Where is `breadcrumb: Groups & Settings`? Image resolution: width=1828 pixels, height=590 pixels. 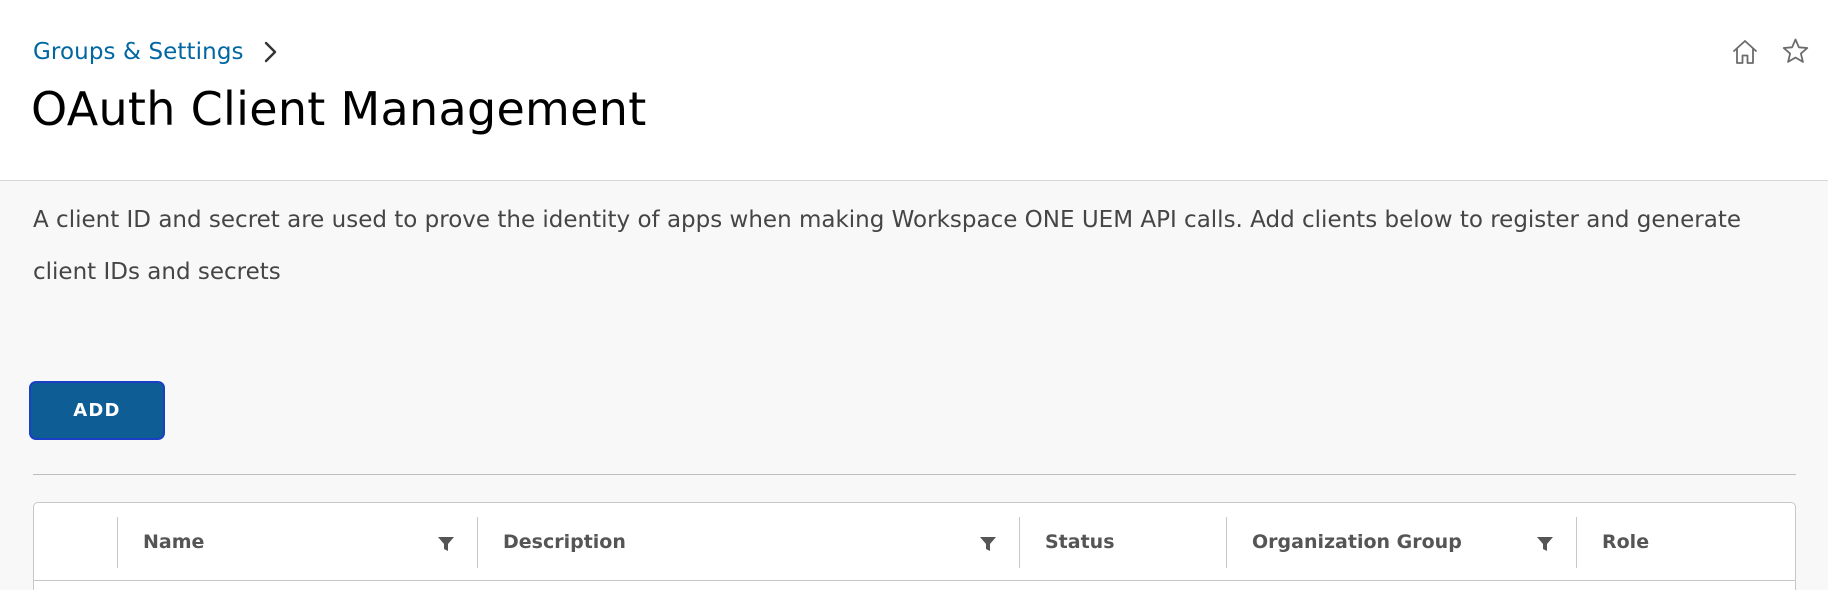
breadcrumb: Groups & Settings is located at coordinates (163, 52).